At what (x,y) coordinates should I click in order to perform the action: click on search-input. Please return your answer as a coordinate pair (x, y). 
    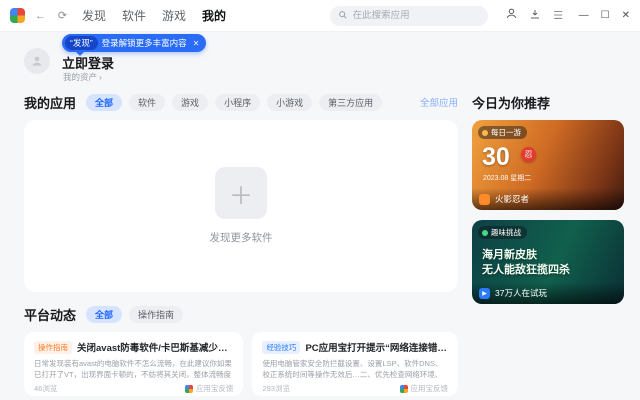
    Looking at the image, I should click on (416, 15).